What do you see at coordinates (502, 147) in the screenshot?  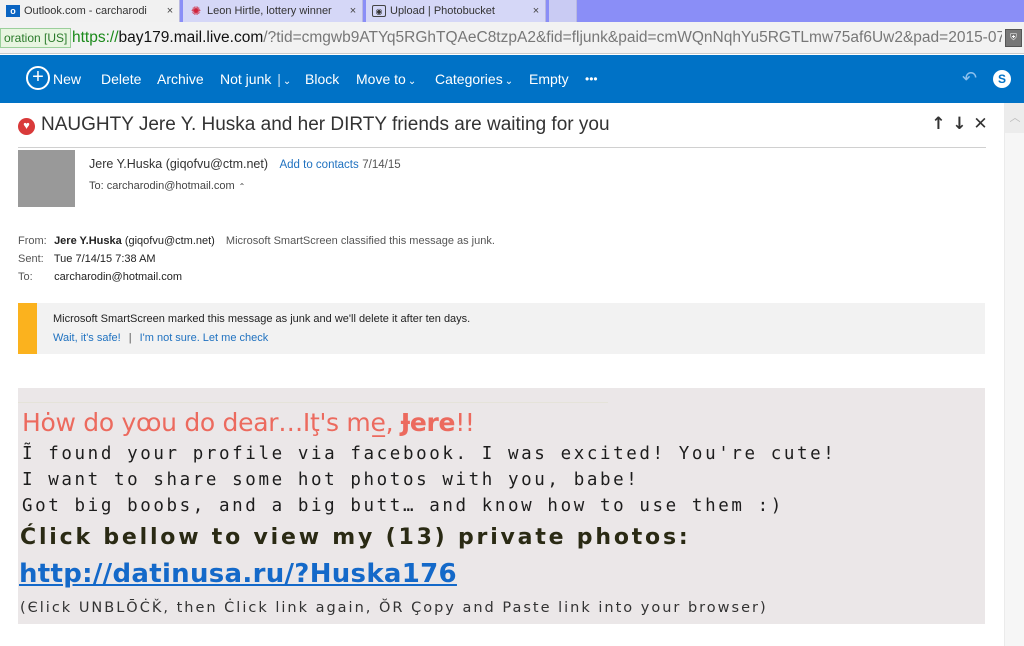 I see `divider` at bounding box center [502, 147].